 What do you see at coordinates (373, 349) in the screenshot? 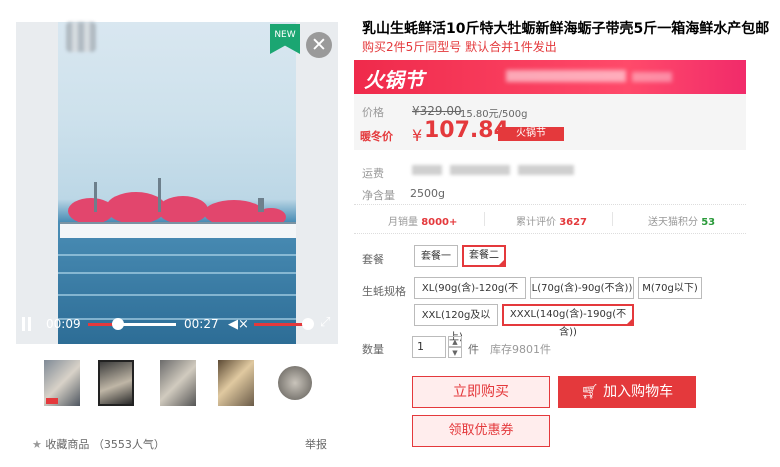
I see `quantity-label: 数量` at bounding box center [373, 349].